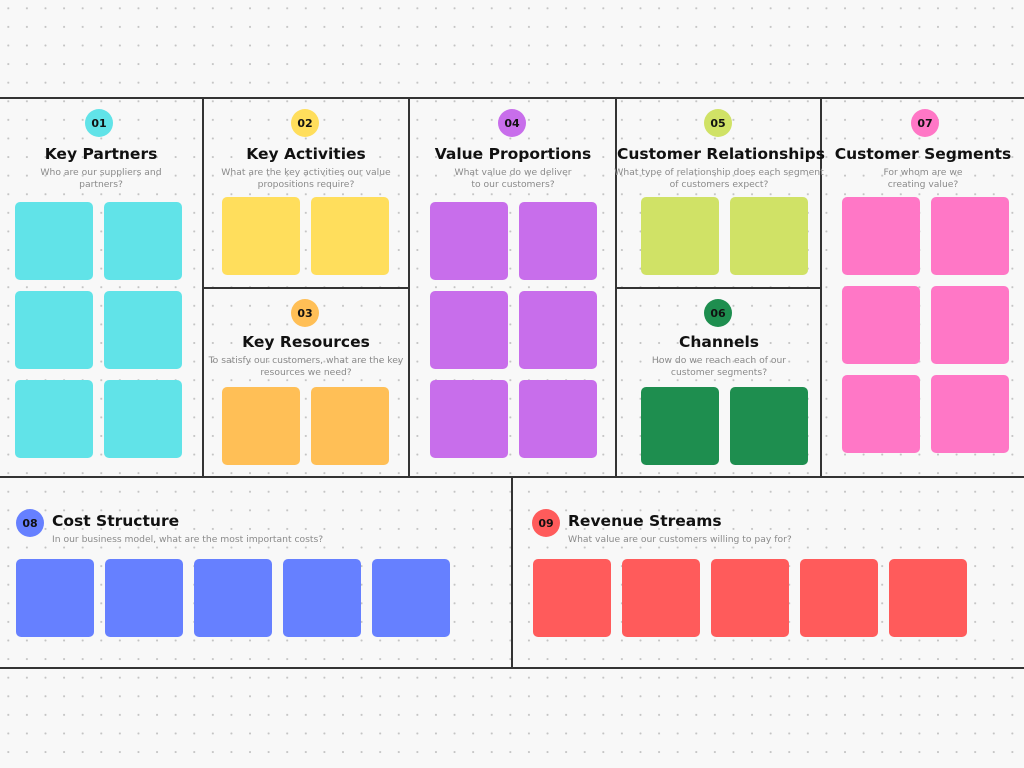  What do you see at coordinates (512, 123) in the screenshot?
I see `block-number-badge: 04` at bounding box center [512, 123].